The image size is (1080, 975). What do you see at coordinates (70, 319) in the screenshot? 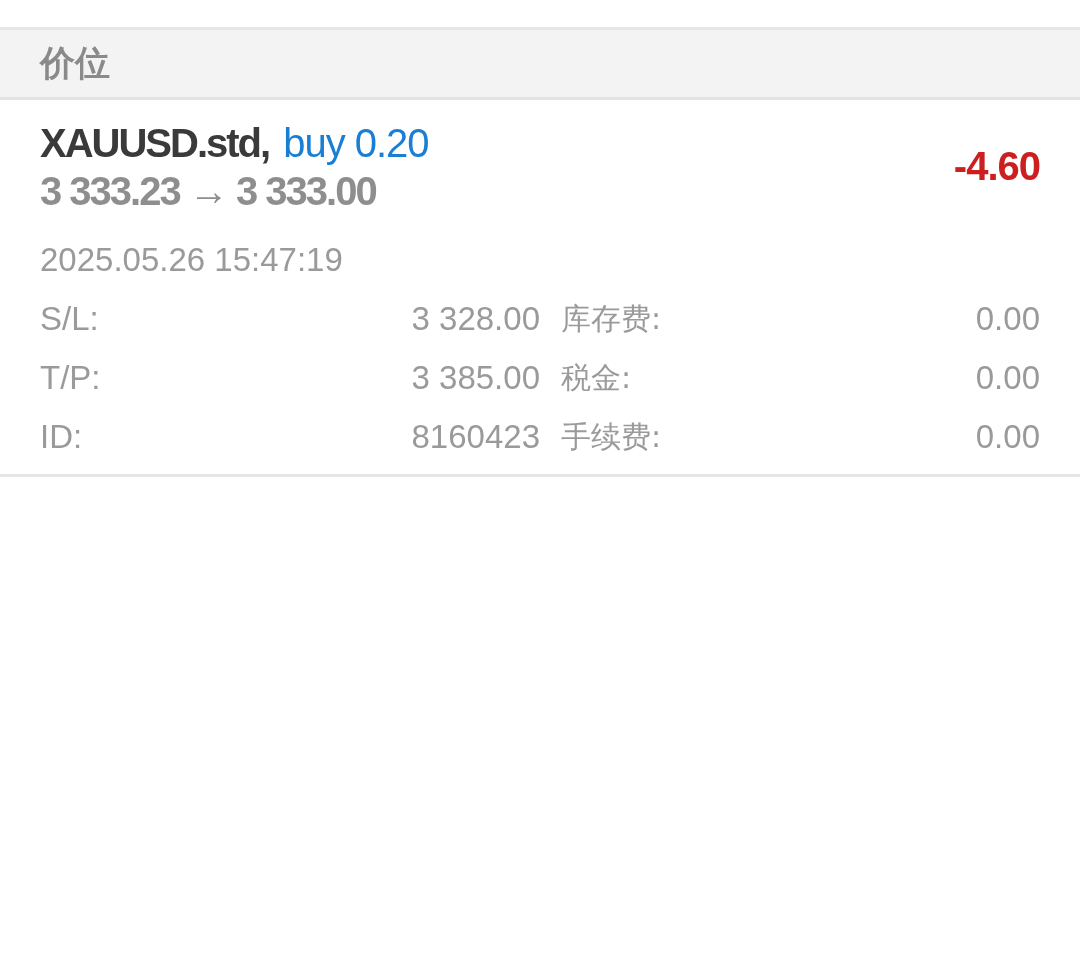
I see `field-label: S/L:` at bounding box center [70, 319].